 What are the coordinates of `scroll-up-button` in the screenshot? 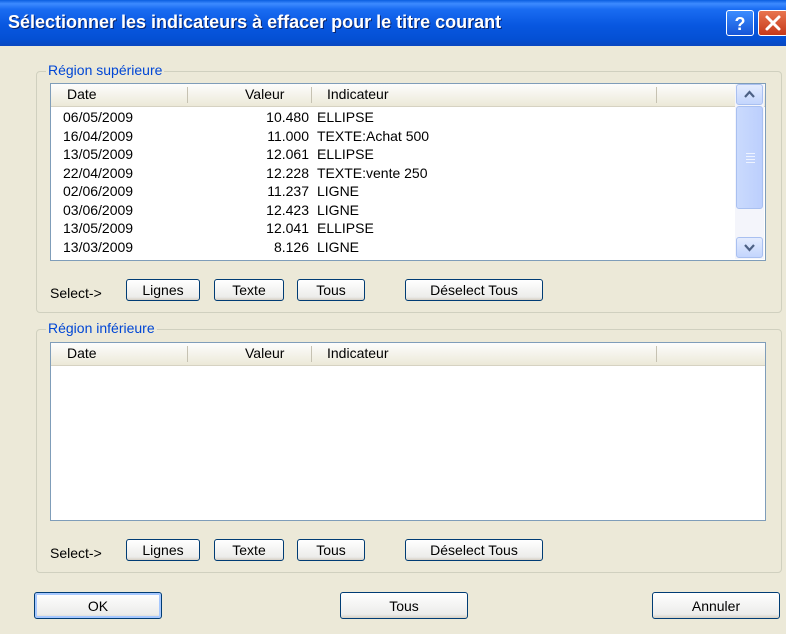 It's located at (749, 94).